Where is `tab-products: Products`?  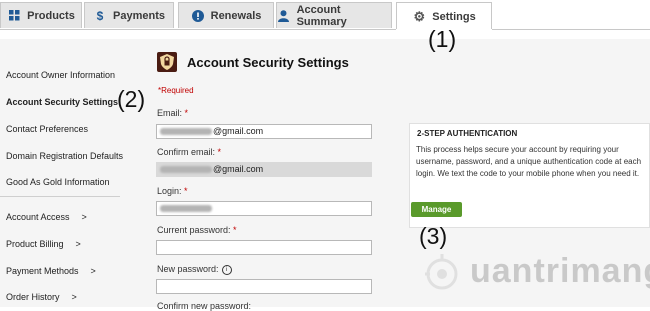 tab-products: Products is located at coordinates (41, 15).